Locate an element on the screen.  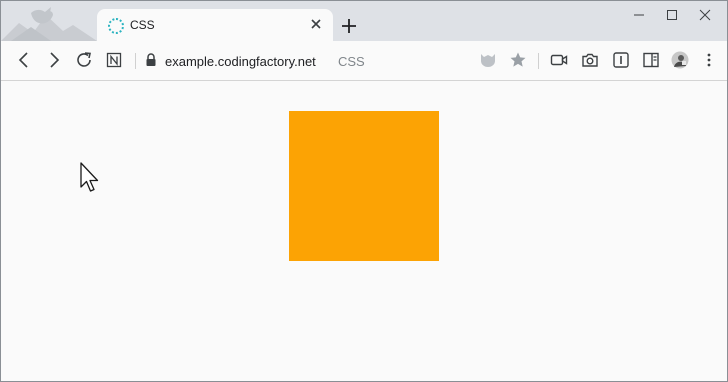
shield-icon is located at coordinates (488, 60).